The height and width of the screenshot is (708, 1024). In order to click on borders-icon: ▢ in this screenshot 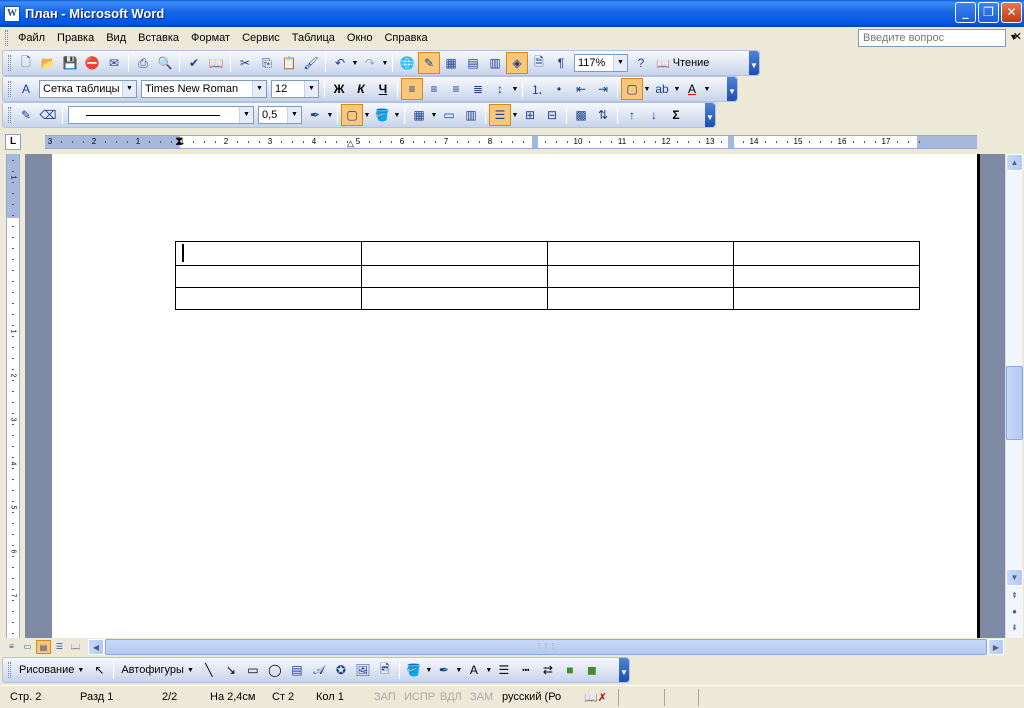, I will do `click(632, 89)`.